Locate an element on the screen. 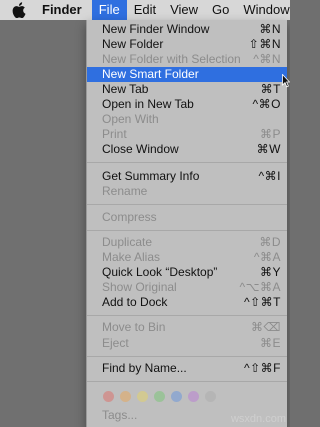 The width and height of the screenshot is (320, 427). menu-item-print: Print ⌘P is located at coordinates (187, 134).